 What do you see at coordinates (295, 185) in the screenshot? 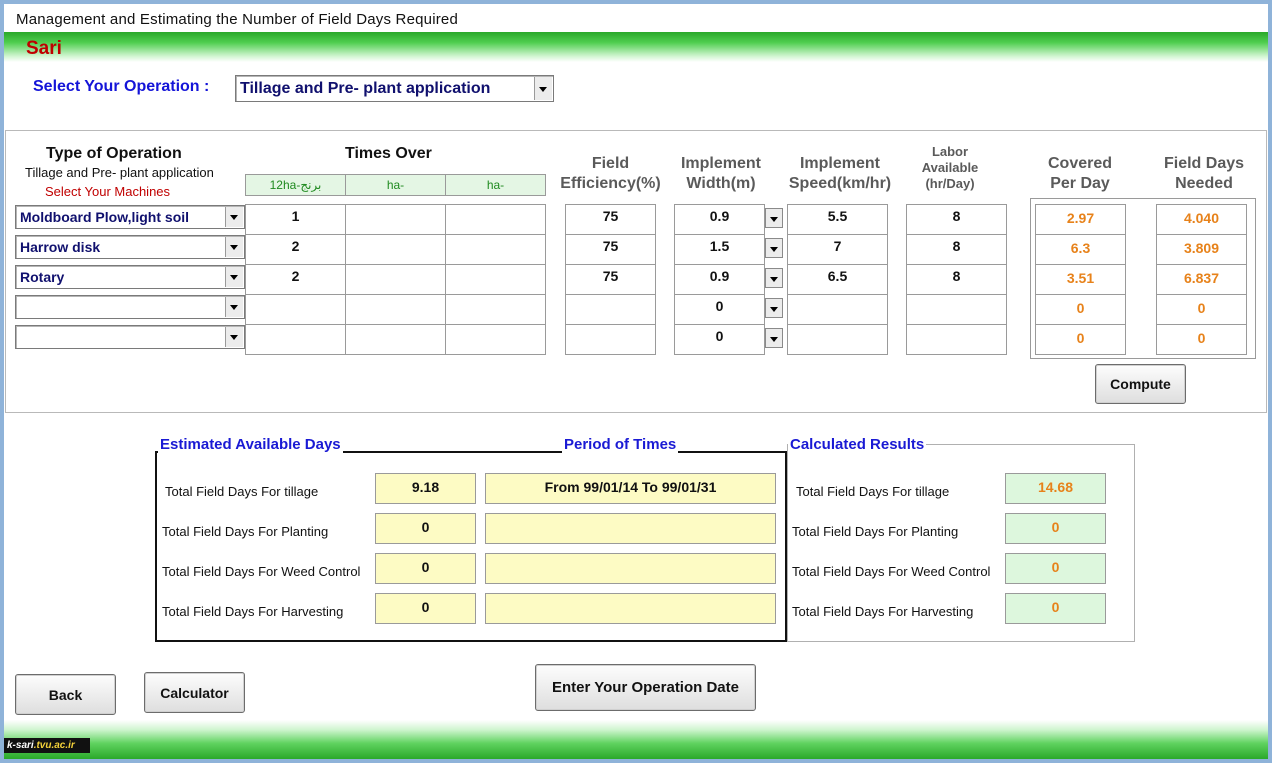
I see `ha-header-1: 12ha-برنج` at bounding box center [295, 185].